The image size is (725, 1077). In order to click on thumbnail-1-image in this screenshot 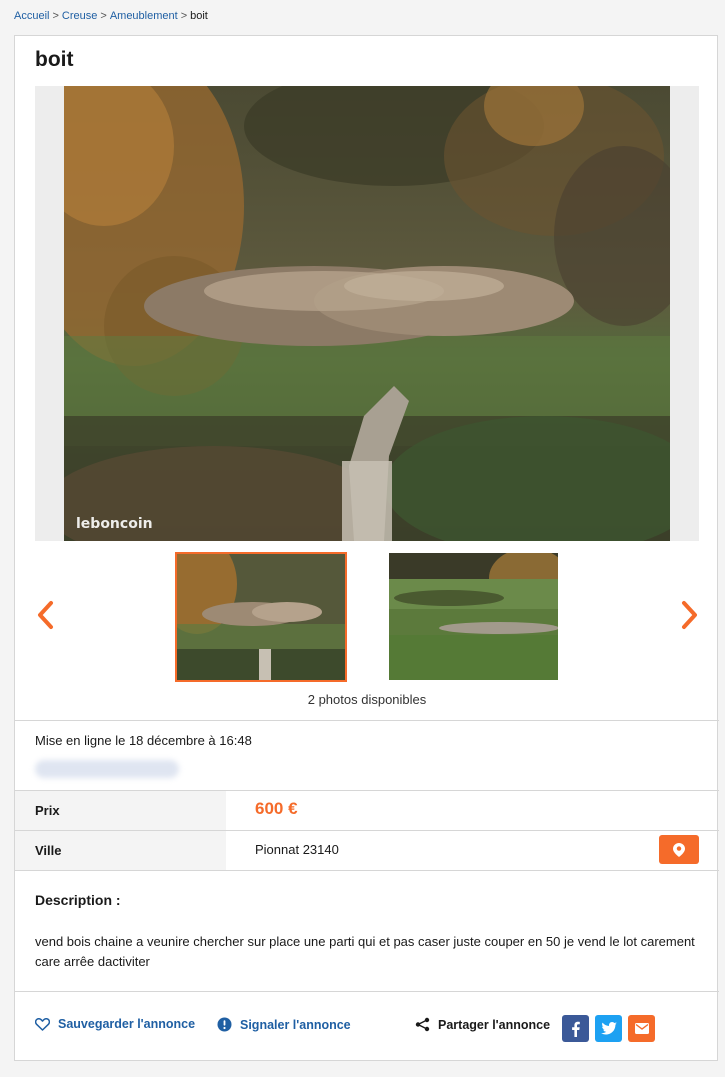, I will do `click(261, 617)`.